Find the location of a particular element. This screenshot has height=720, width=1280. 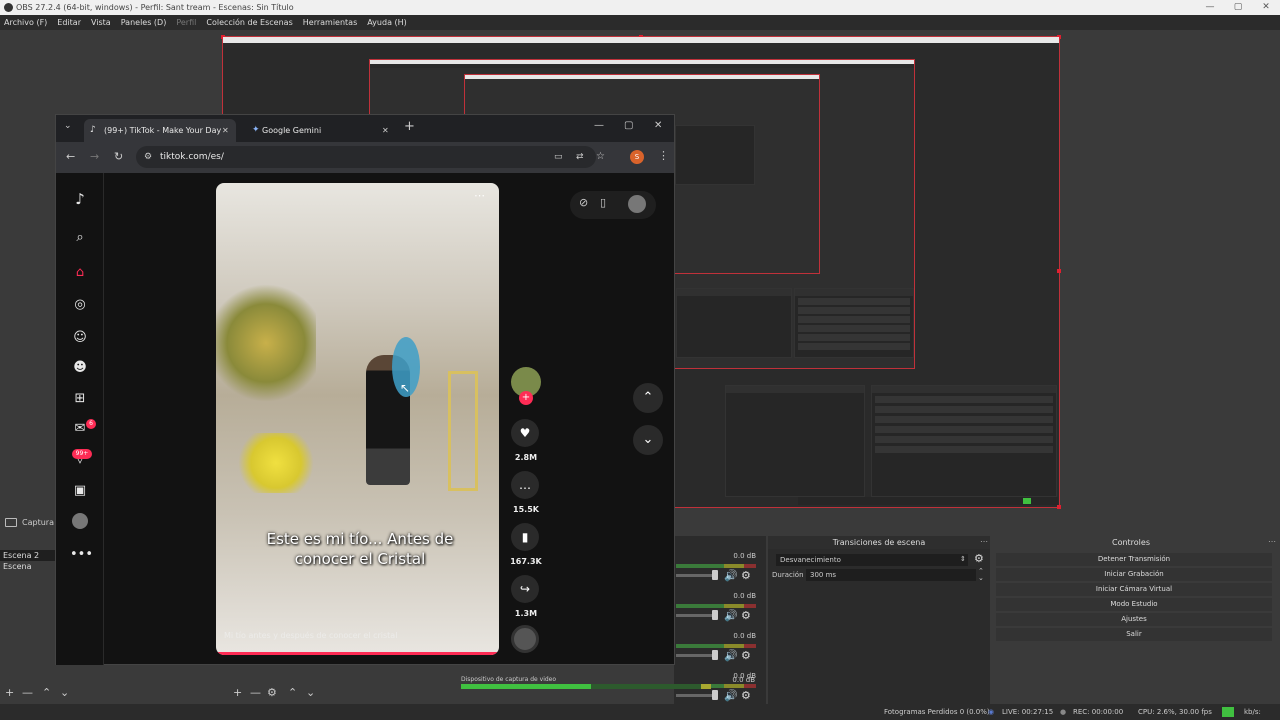

forward-icon: → is located at coordinates (94, 156).